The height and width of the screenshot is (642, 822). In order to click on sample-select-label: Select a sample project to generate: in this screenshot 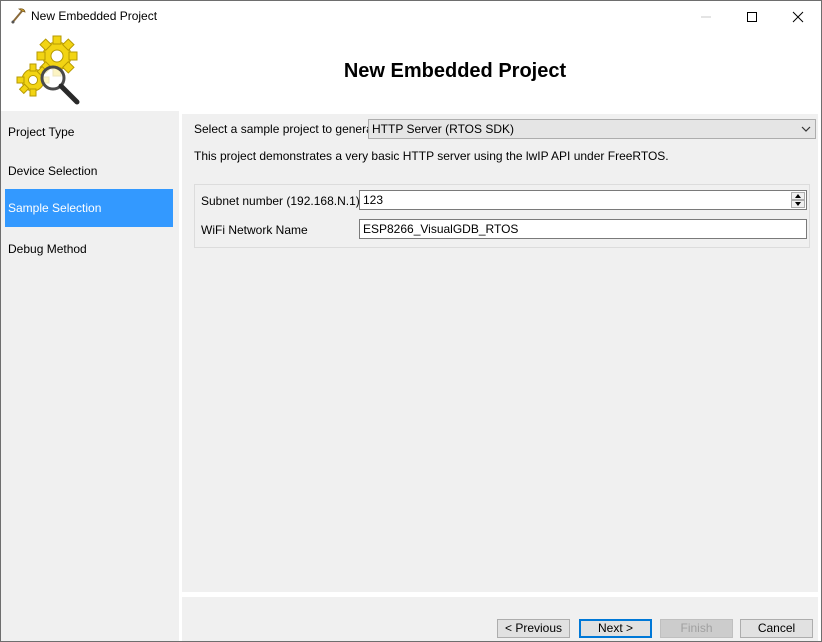, I will do `click(290, 129)`.